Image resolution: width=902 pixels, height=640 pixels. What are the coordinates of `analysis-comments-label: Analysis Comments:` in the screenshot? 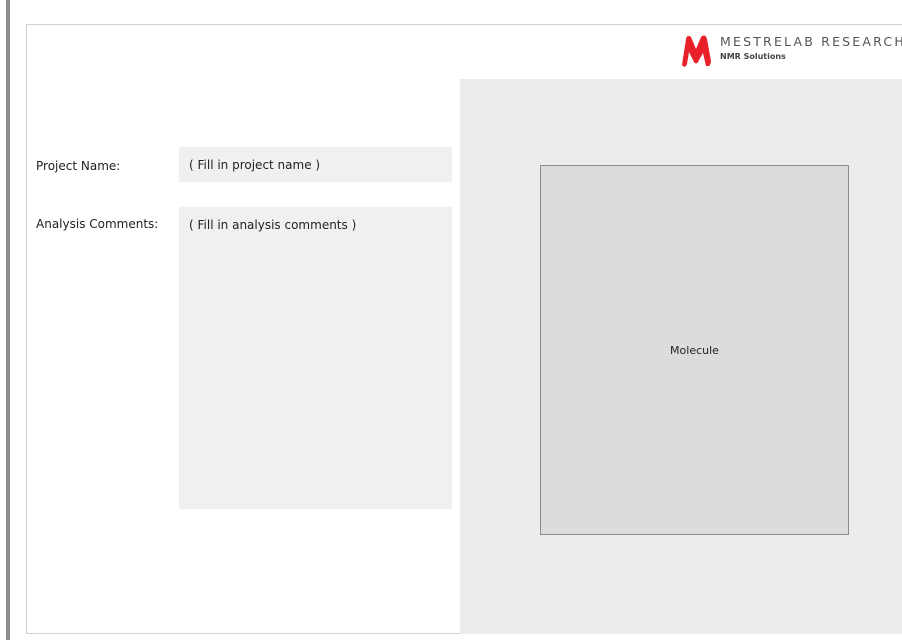 It's located at (97, 224).